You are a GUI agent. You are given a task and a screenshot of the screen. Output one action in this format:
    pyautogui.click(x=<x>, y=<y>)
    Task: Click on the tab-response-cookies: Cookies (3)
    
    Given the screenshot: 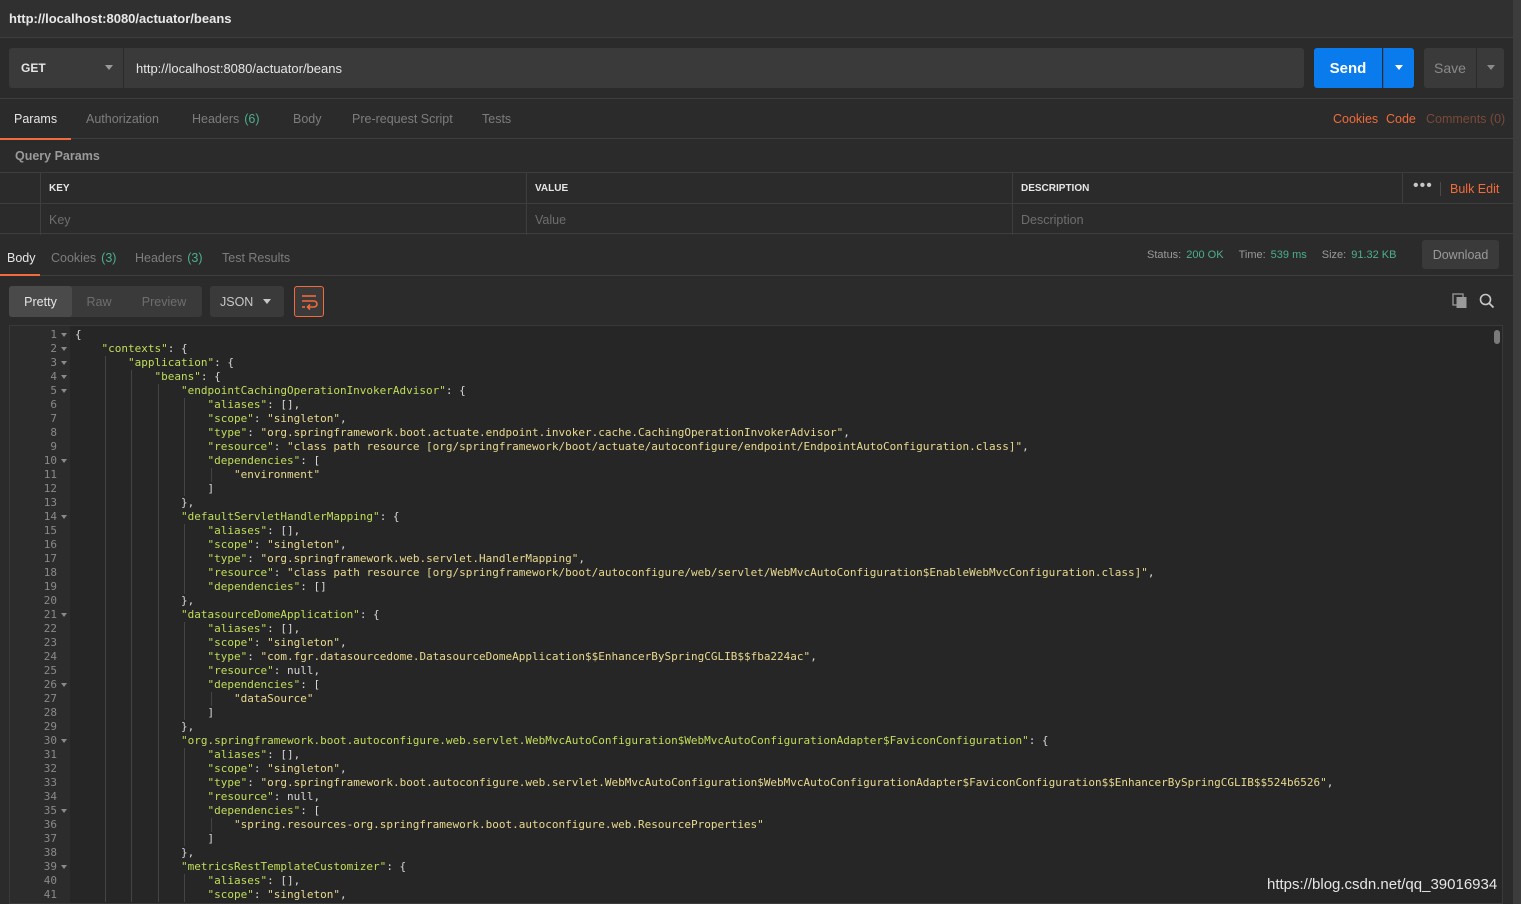 What is the action you would take?
    pyautogui.click(x=83, y=257)
    